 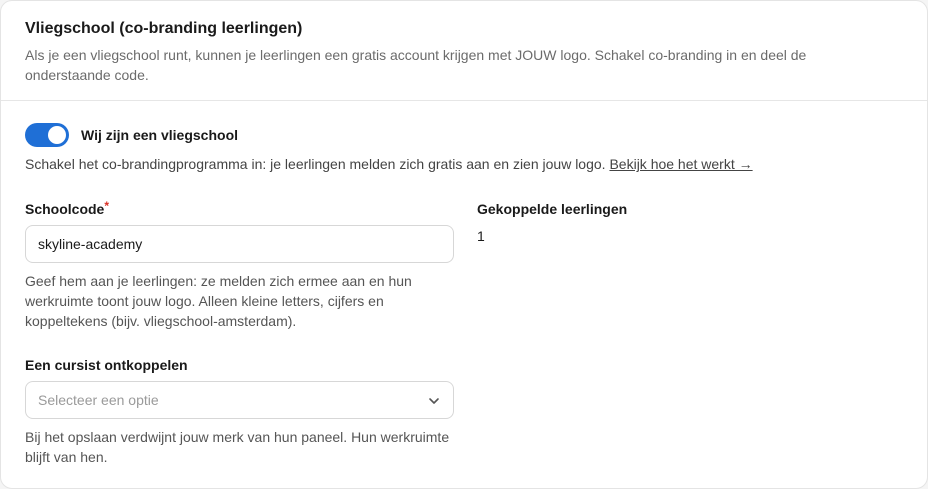 I want to click on card-title: Vliegschool (co-branding leerlingen), so click(x=164, y=28).